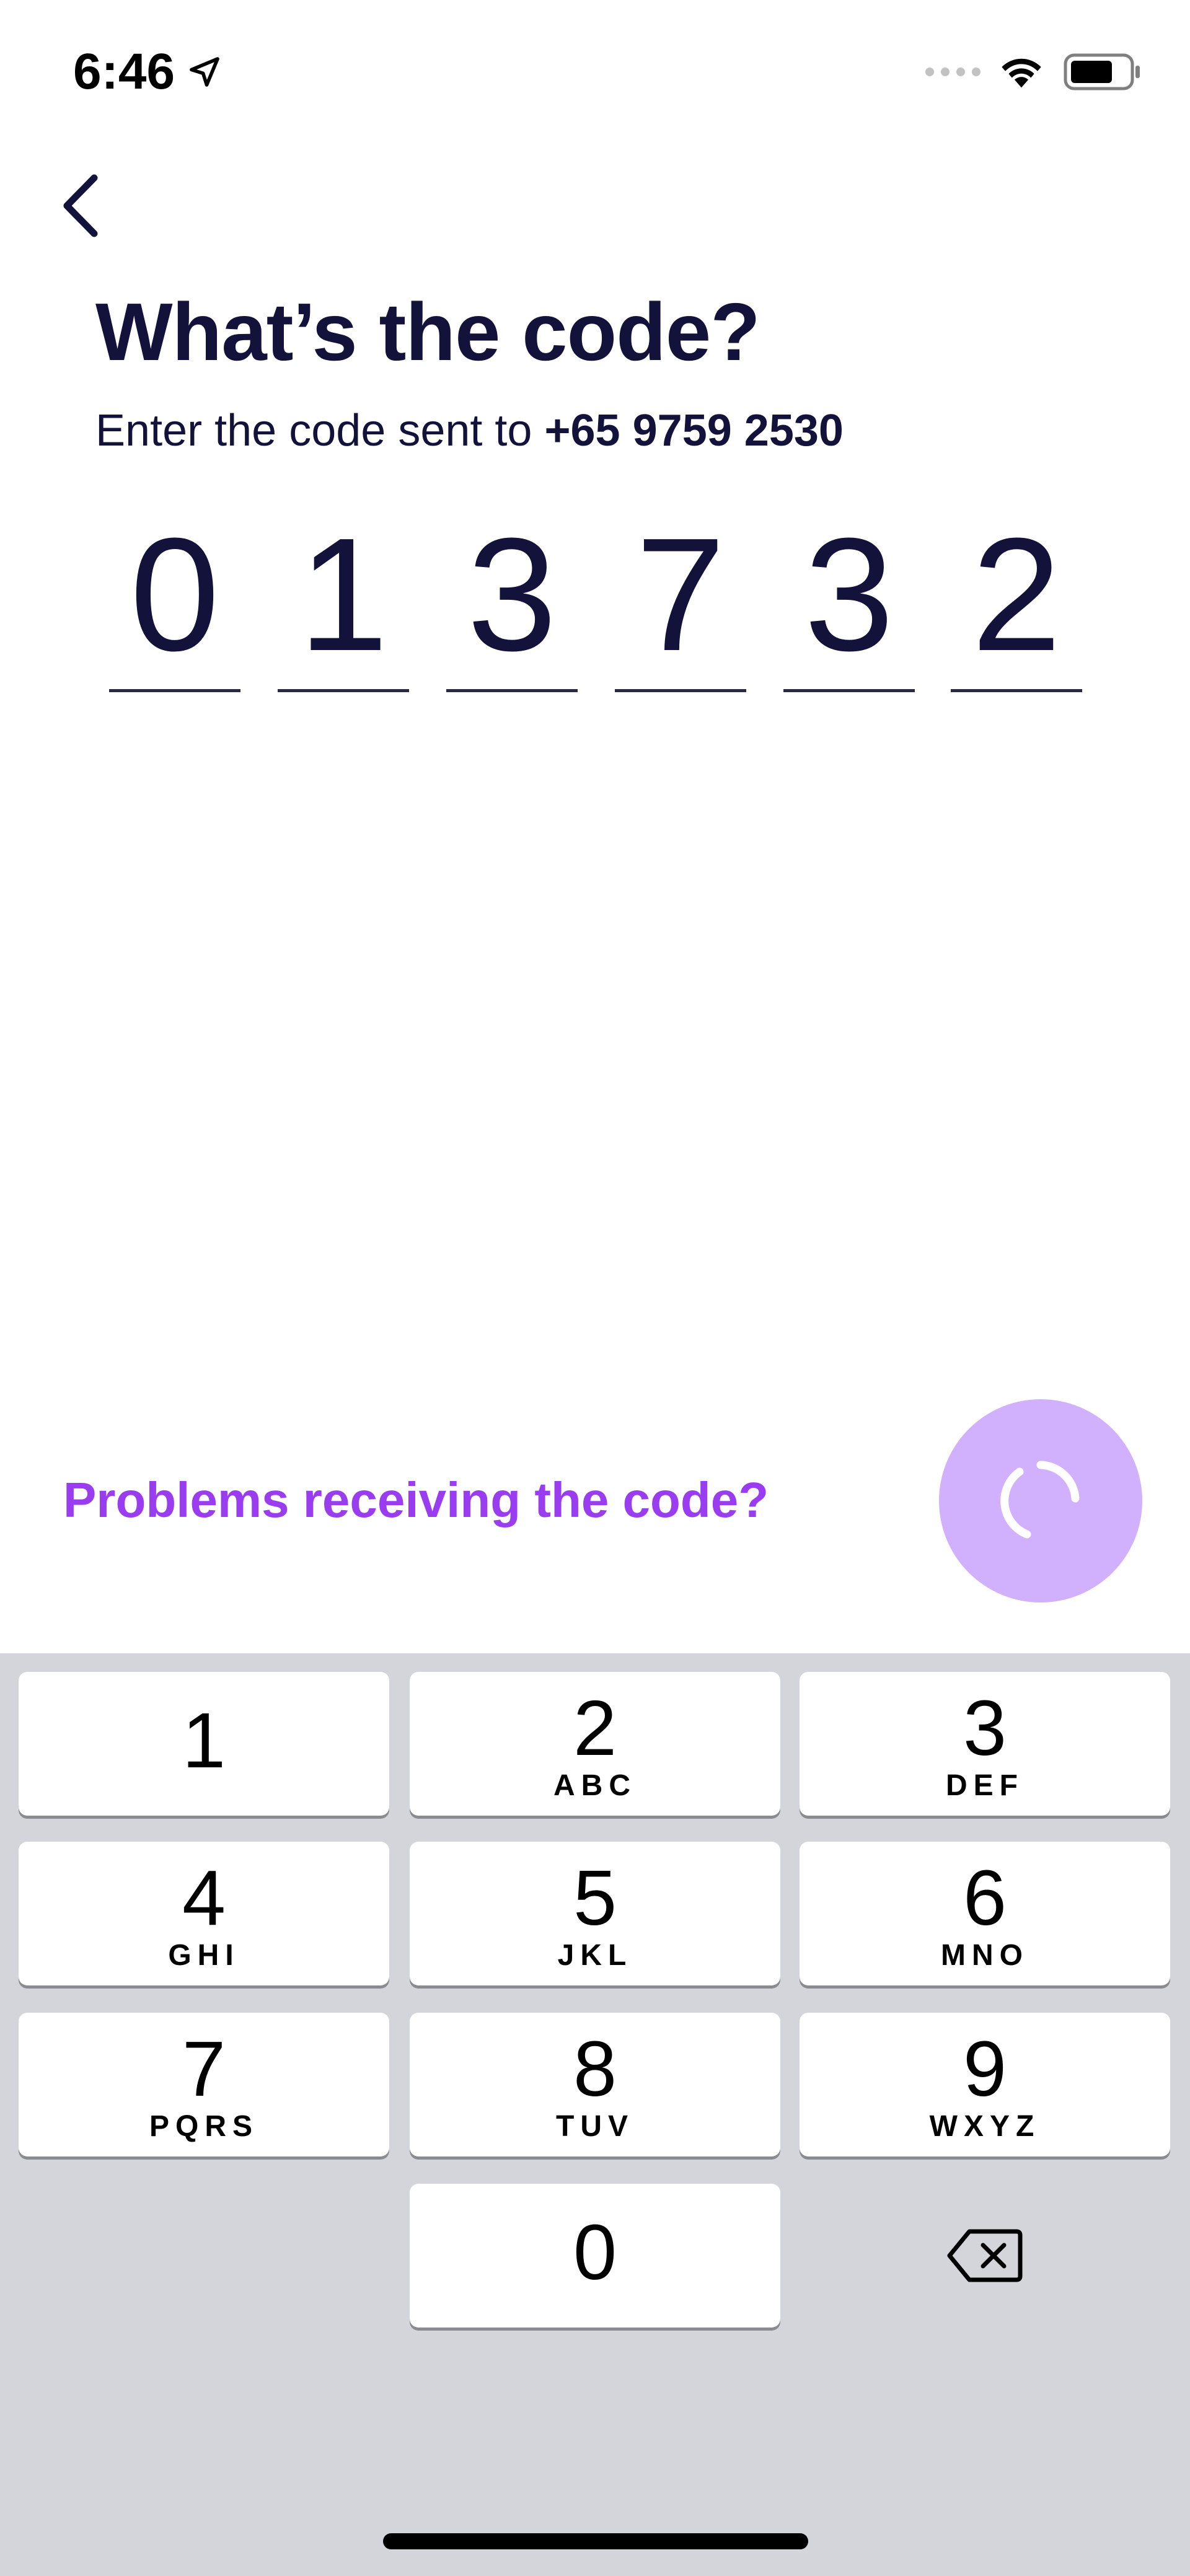  I want to click on key-9: 9 WXYZ, so click(985, 2084).